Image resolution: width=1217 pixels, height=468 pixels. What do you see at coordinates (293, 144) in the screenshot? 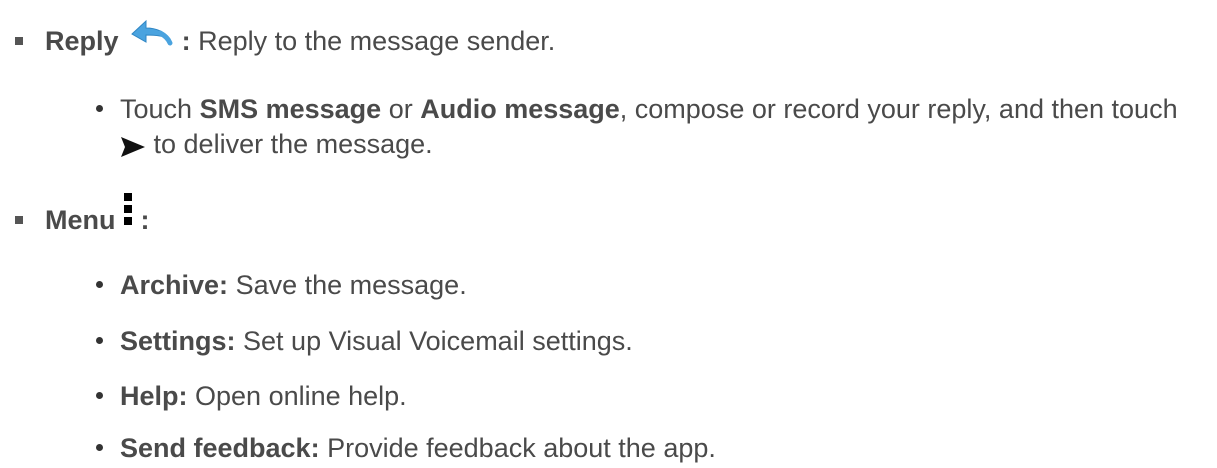
I see `reply-sub-text-4: to deliver the message.` at bounding box center [293, 144].